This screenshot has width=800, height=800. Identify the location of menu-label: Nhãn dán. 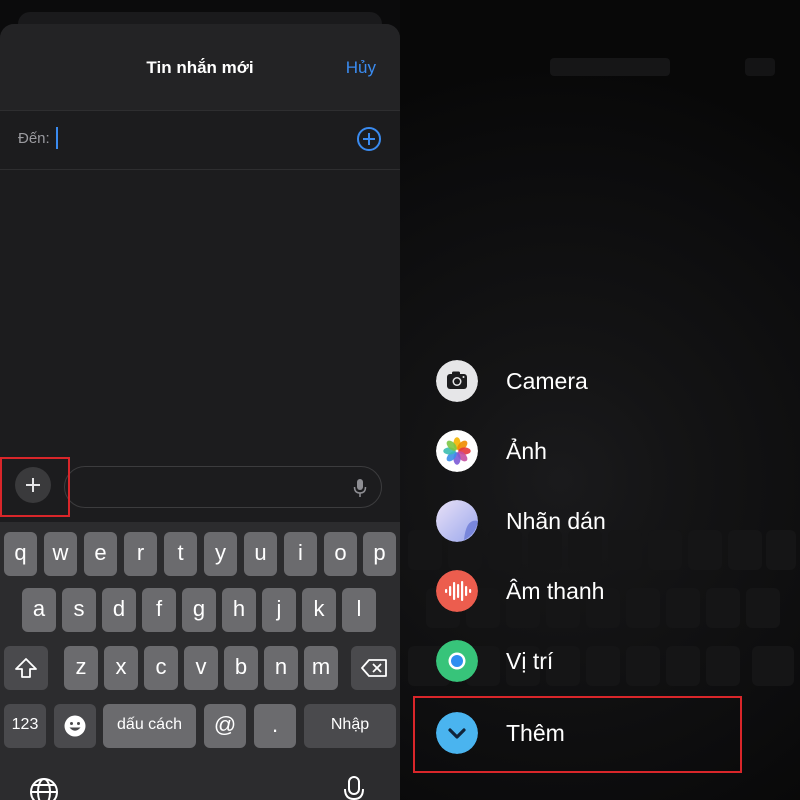
(556, 521).